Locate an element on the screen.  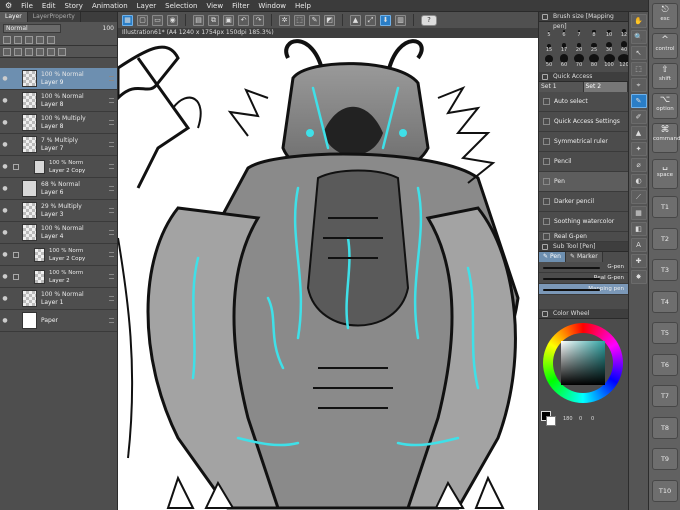
layer-row: ● Paper is located at coordinates (58, 321).